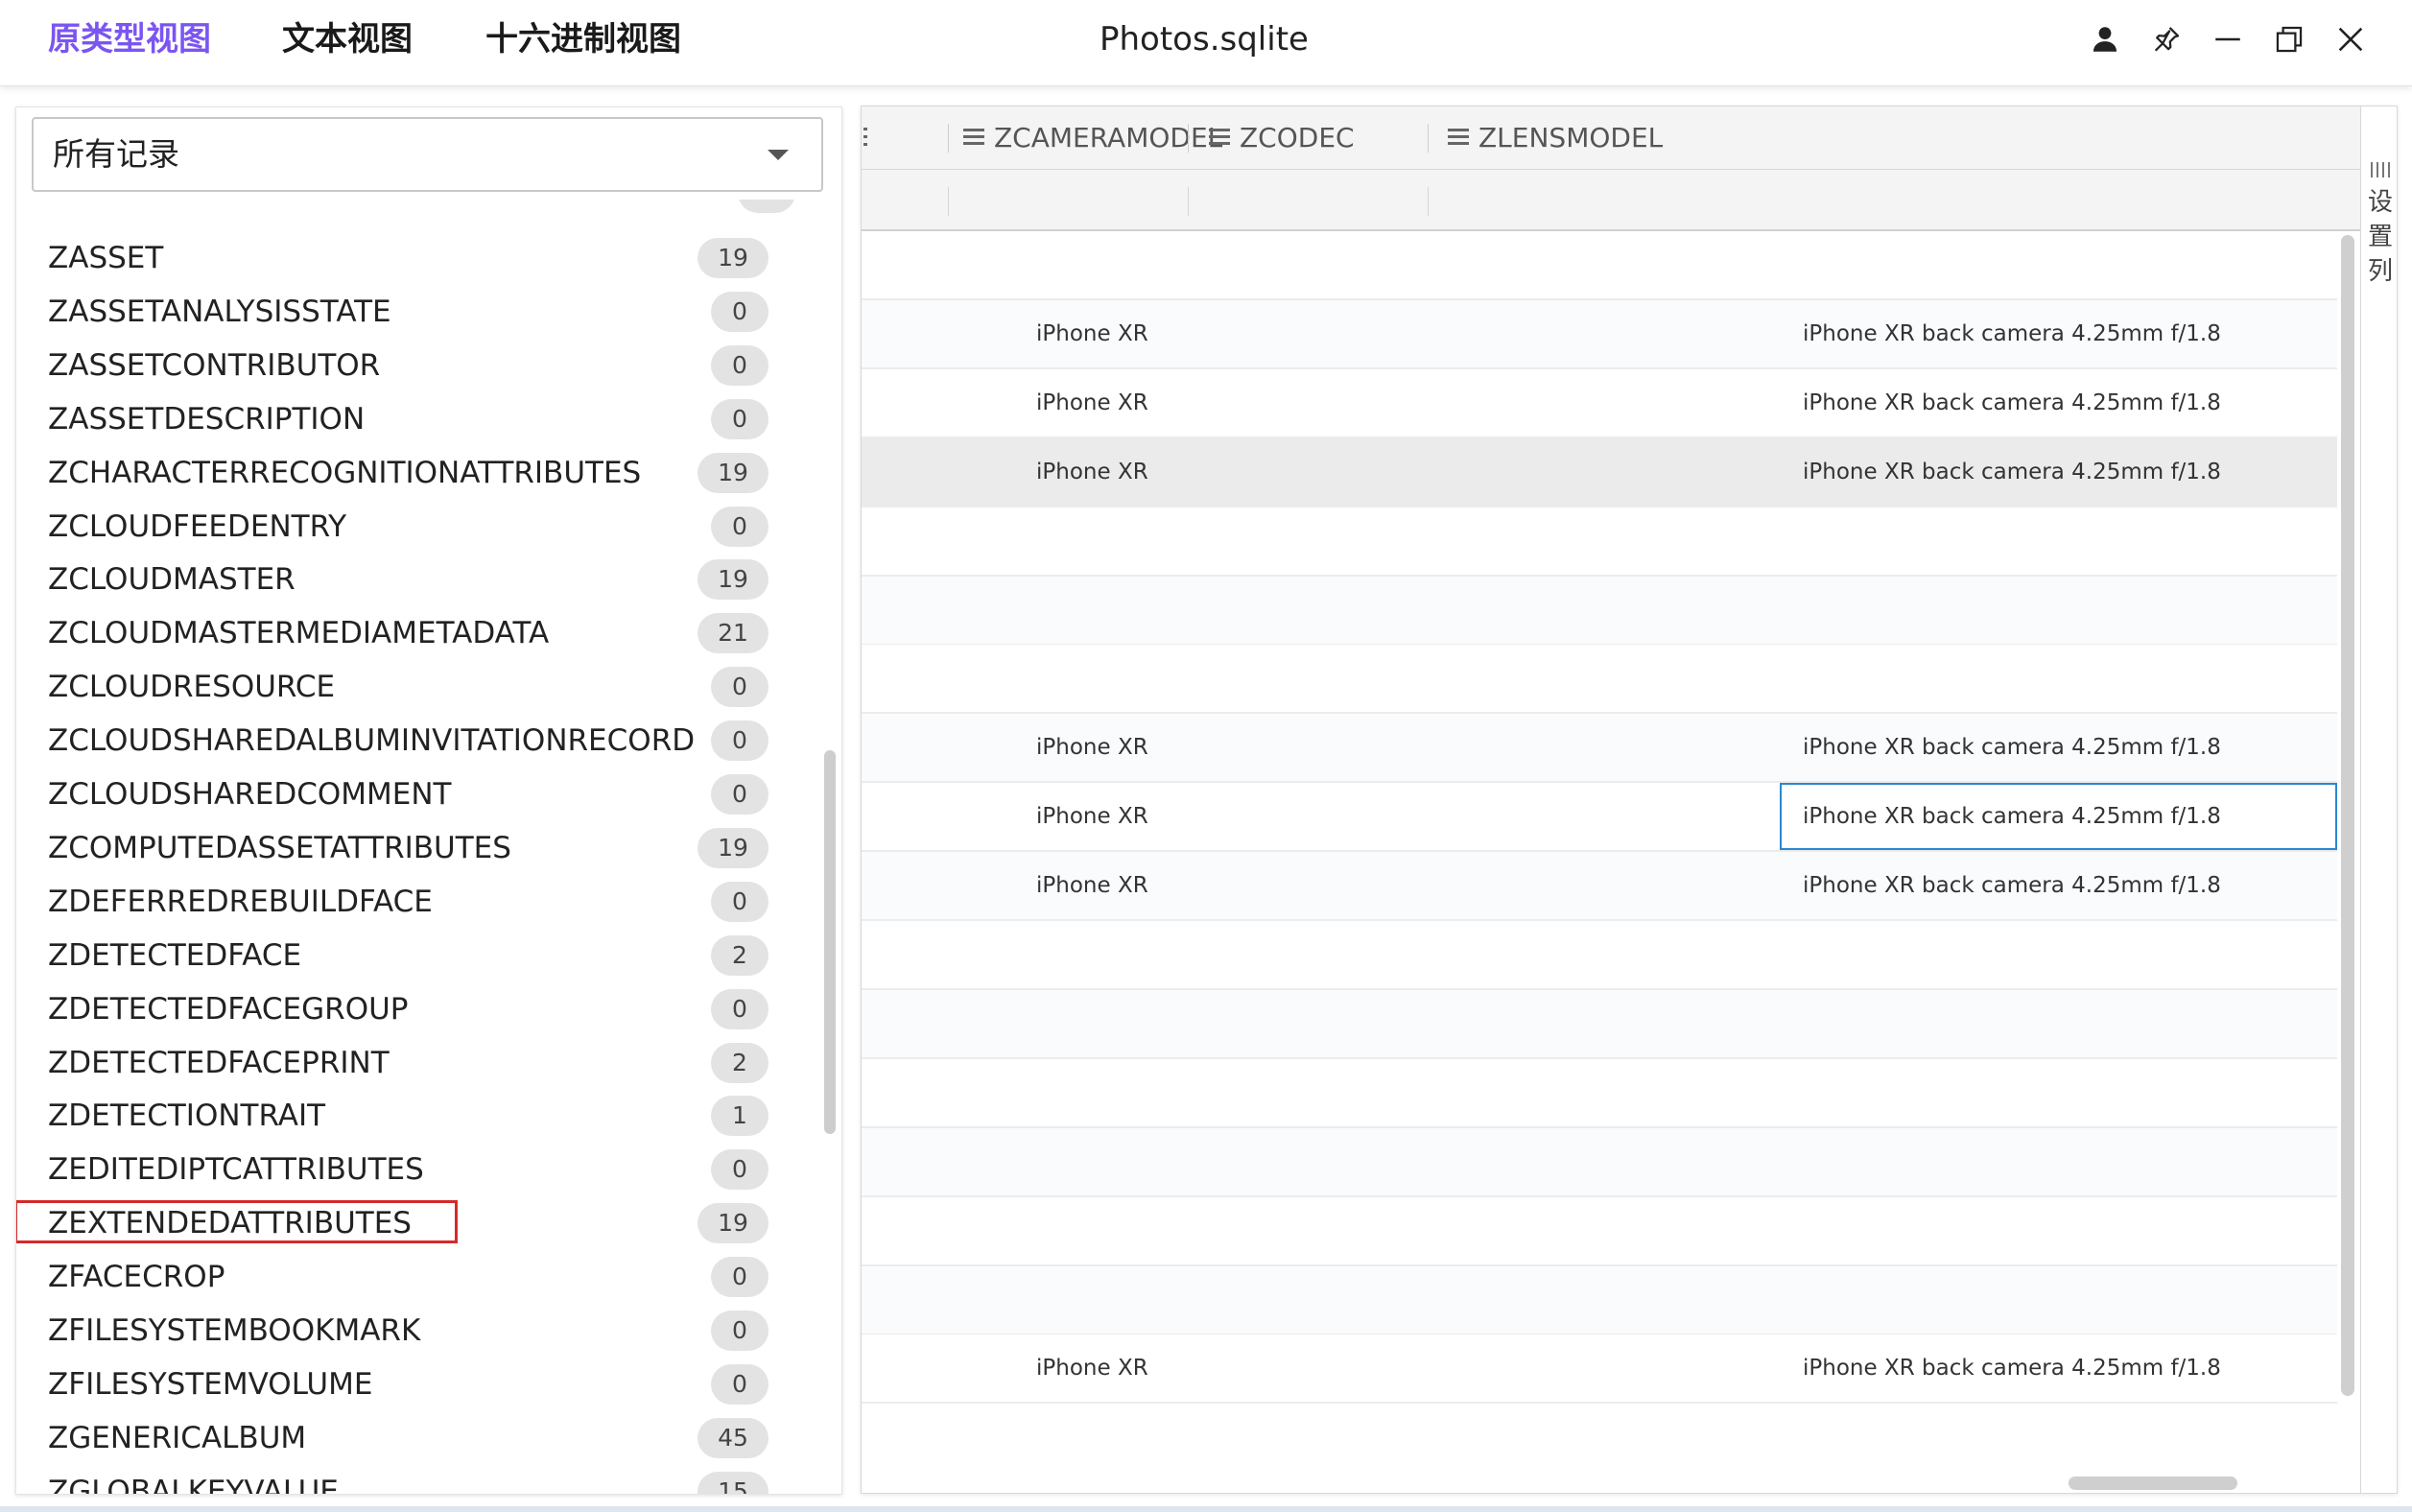 This screenshot has width=2412, height=1512. Describe the element at coordinates (419, 1331) in the screenshot. I see `table-list-item: ZFILESYSTEMBOOKMARK 0` at that location.